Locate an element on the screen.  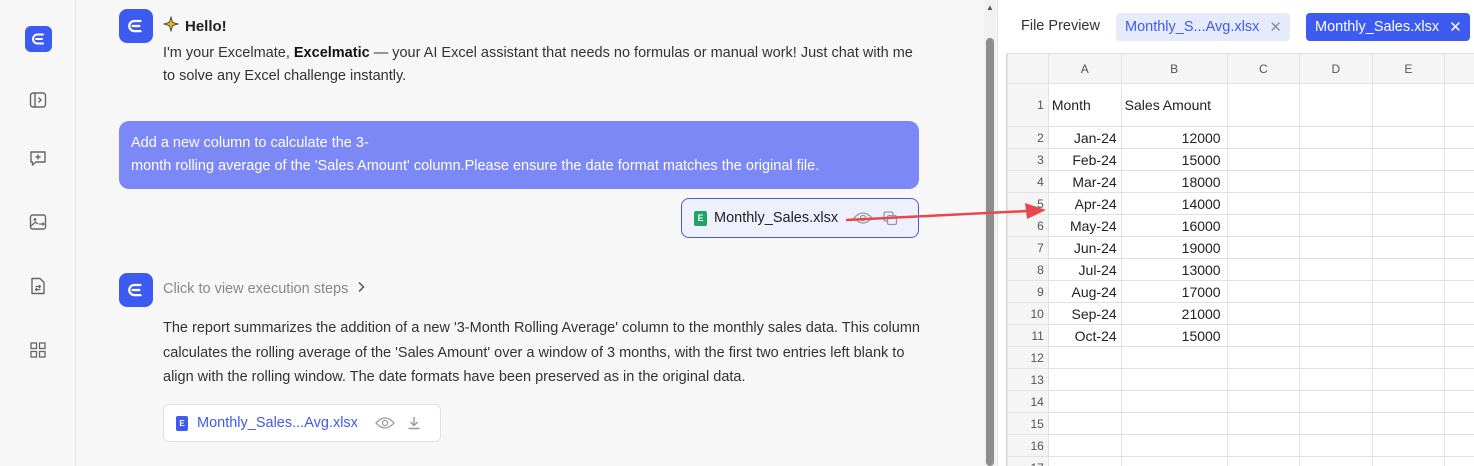
copy-icon is located at coordinates (890, 218).